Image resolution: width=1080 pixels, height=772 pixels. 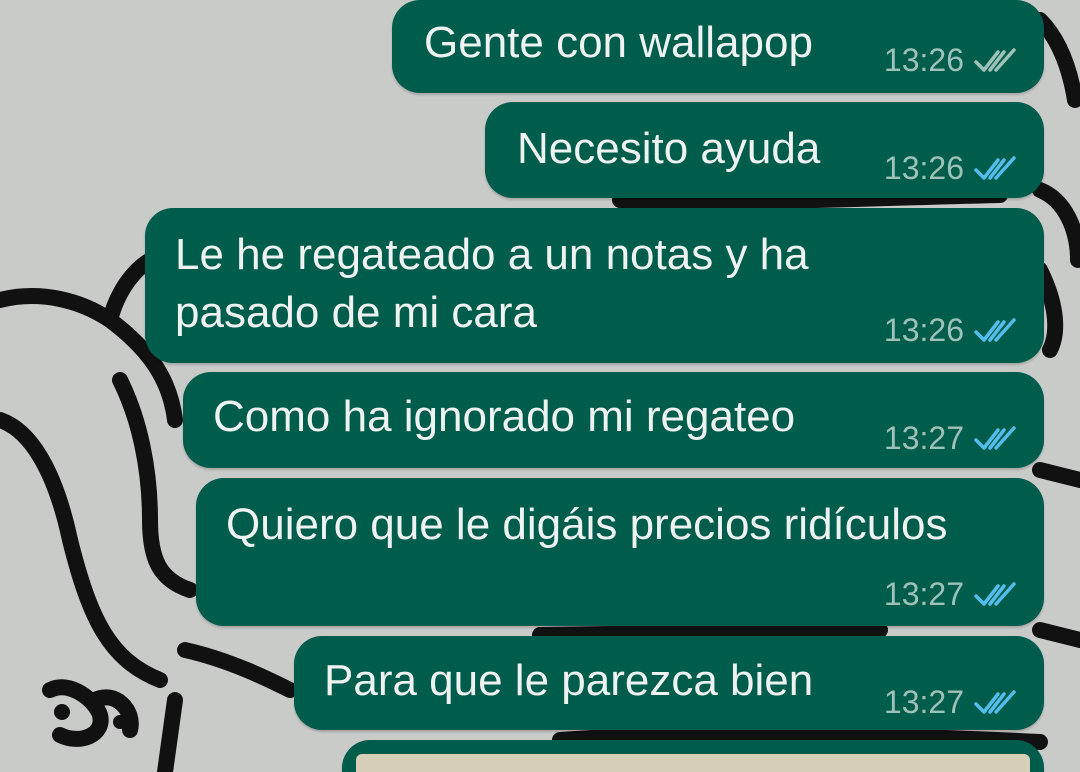 I want to click on image-thumbnail, so click(x=693, y=763).